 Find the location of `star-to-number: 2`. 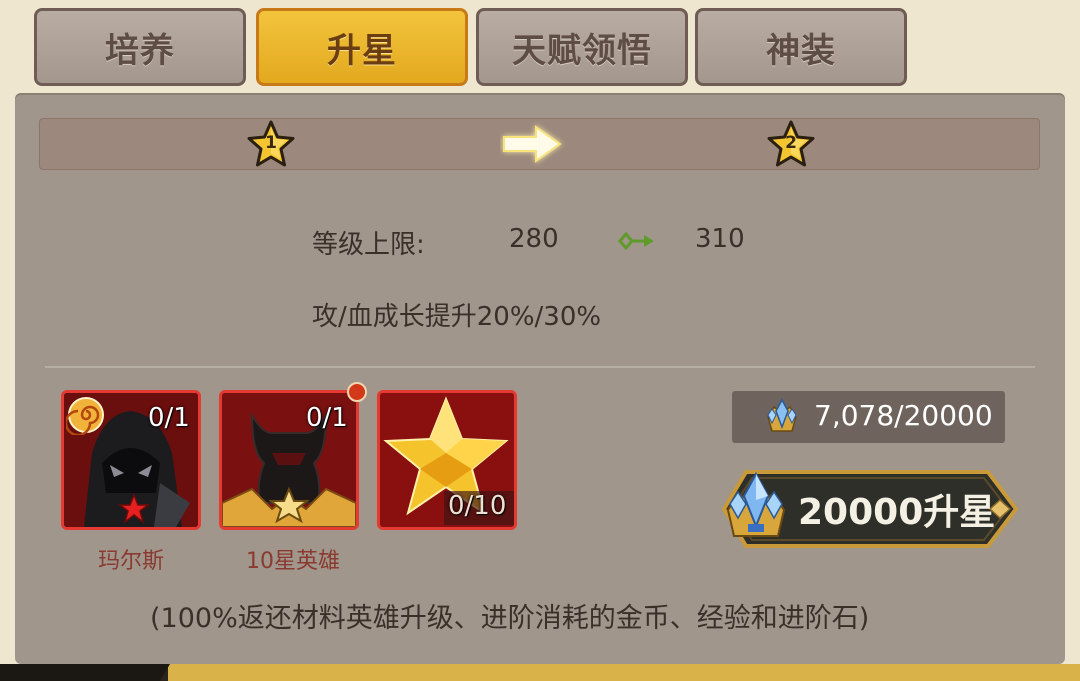

star-to-number: 2 is located at coordinates (791, 143).